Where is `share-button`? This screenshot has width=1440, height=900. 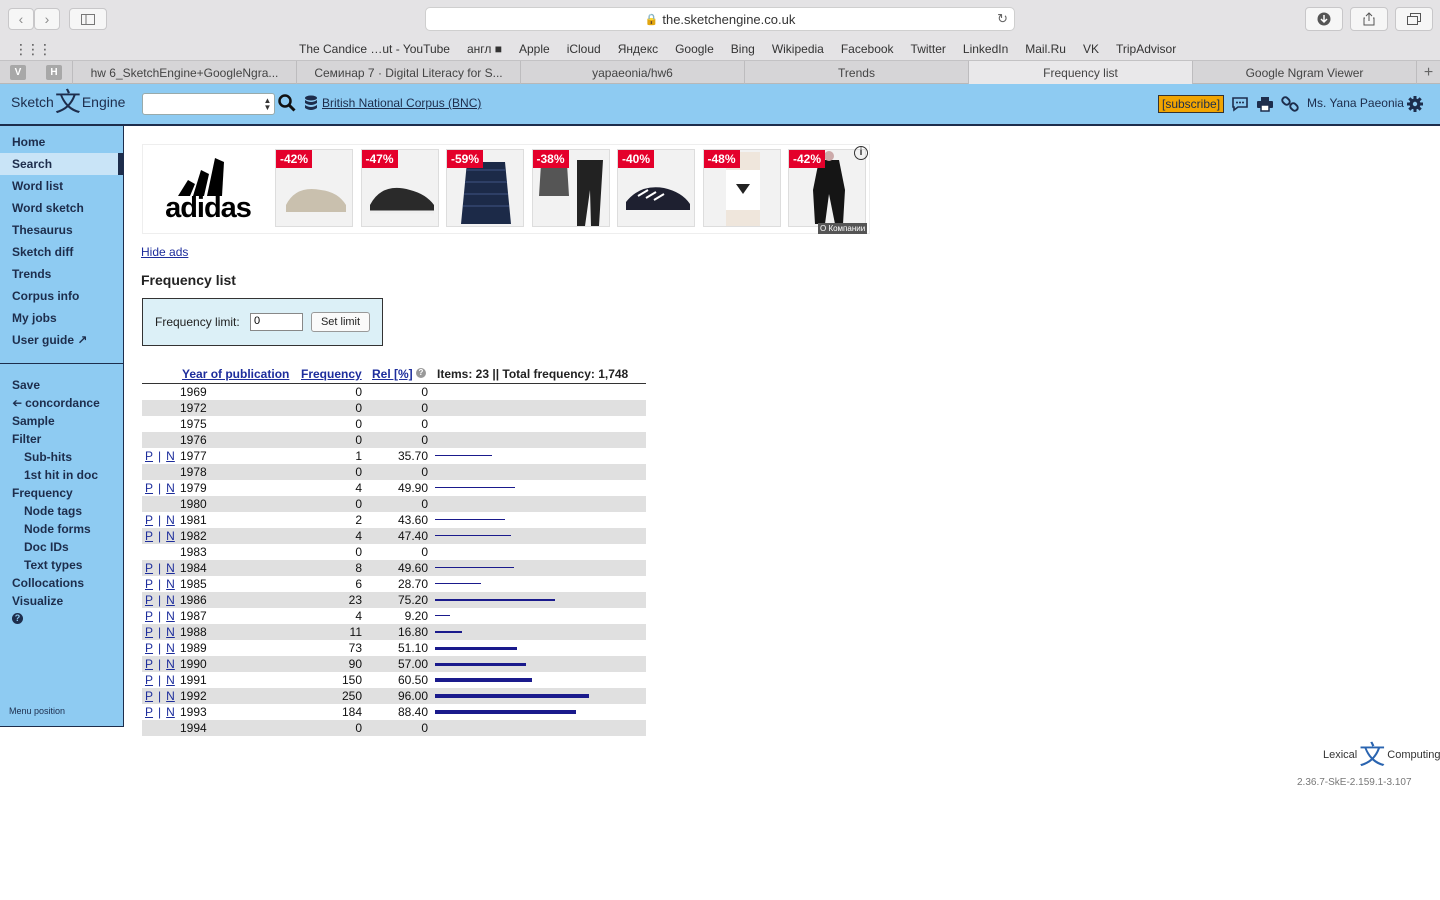 share-button is located at coordinates (1369, 19).